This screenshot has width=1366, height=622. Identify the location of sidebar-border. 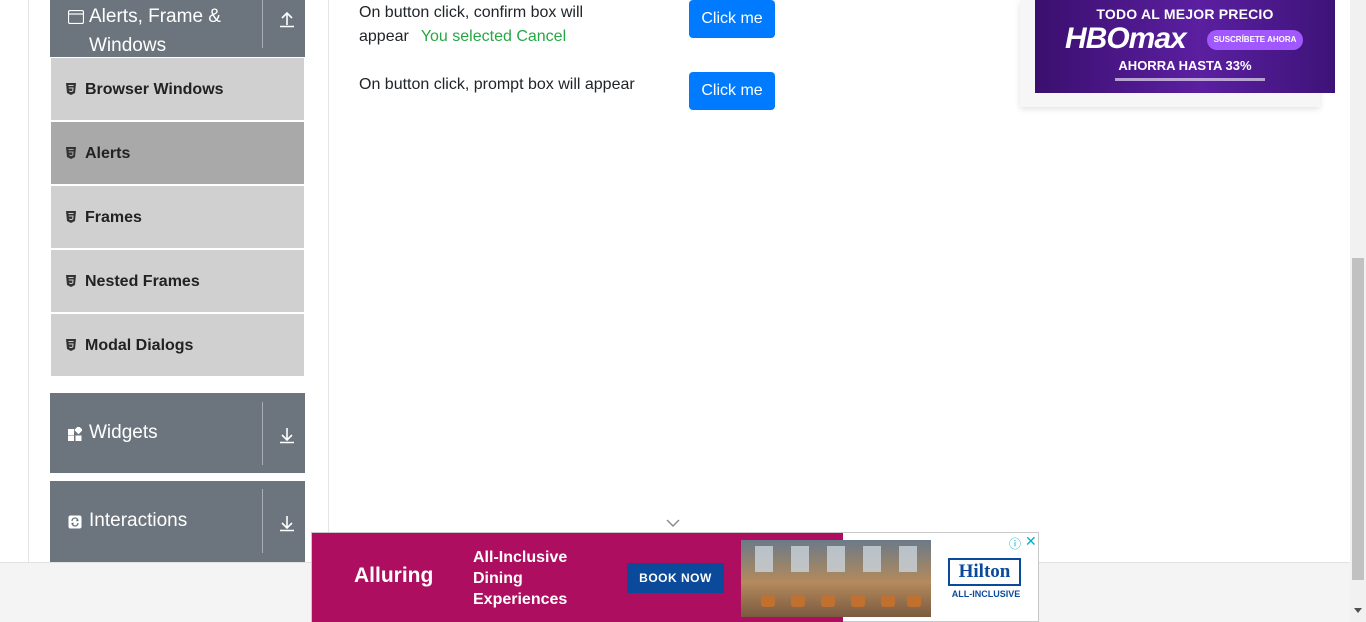
(28, 281).